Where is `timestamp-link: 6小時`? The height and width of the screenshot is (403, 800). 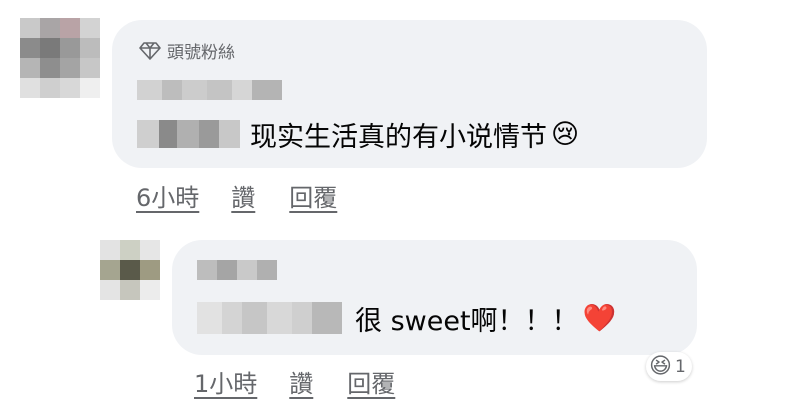
timestamp-link: 6小時 is located at coordinates (167, 195).